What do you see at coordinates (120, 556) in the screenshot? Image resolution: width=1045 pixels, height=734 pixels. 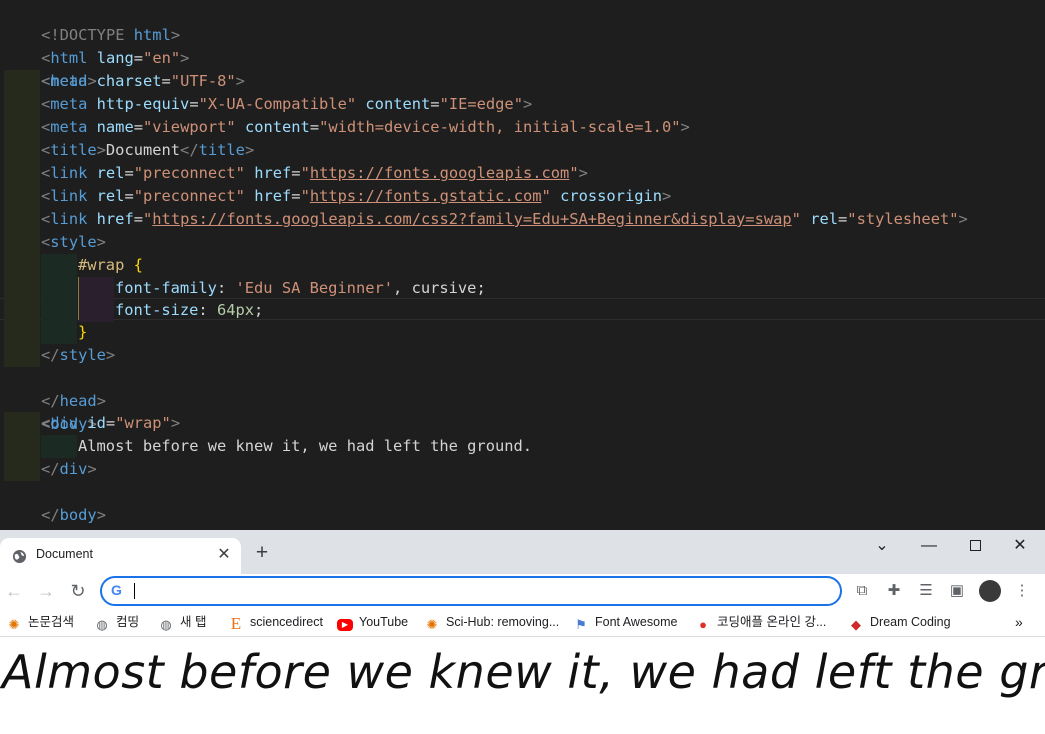 I see `tab-document: Document ✕` at bounding box center [120, 556].